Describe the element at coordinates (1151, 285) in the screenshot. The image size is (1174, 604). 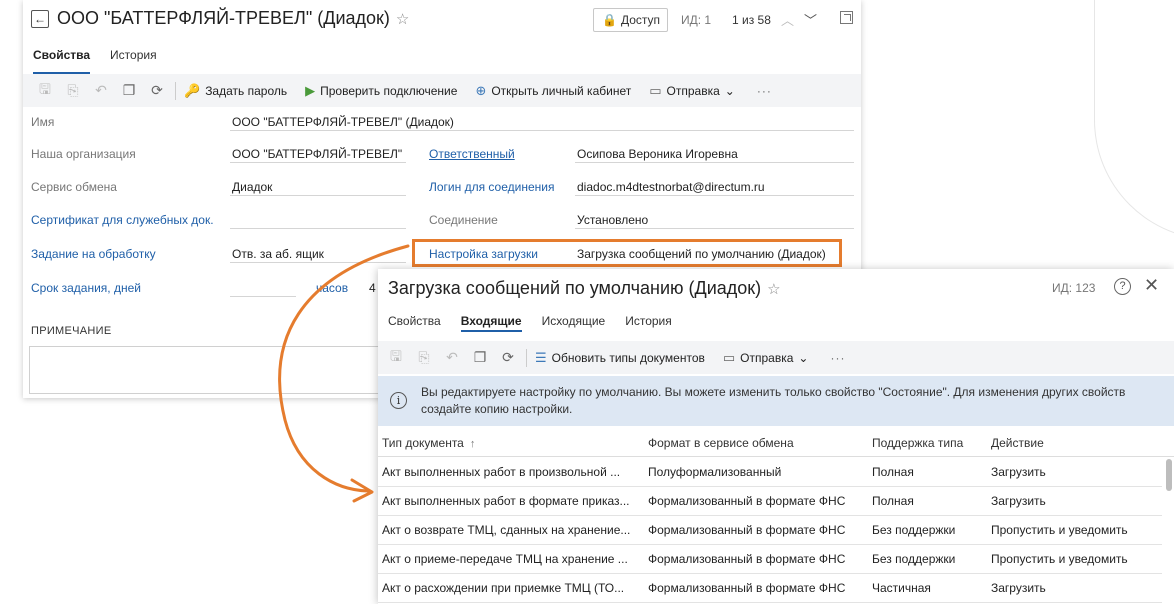
I see `close-icon: ✕` at that location.